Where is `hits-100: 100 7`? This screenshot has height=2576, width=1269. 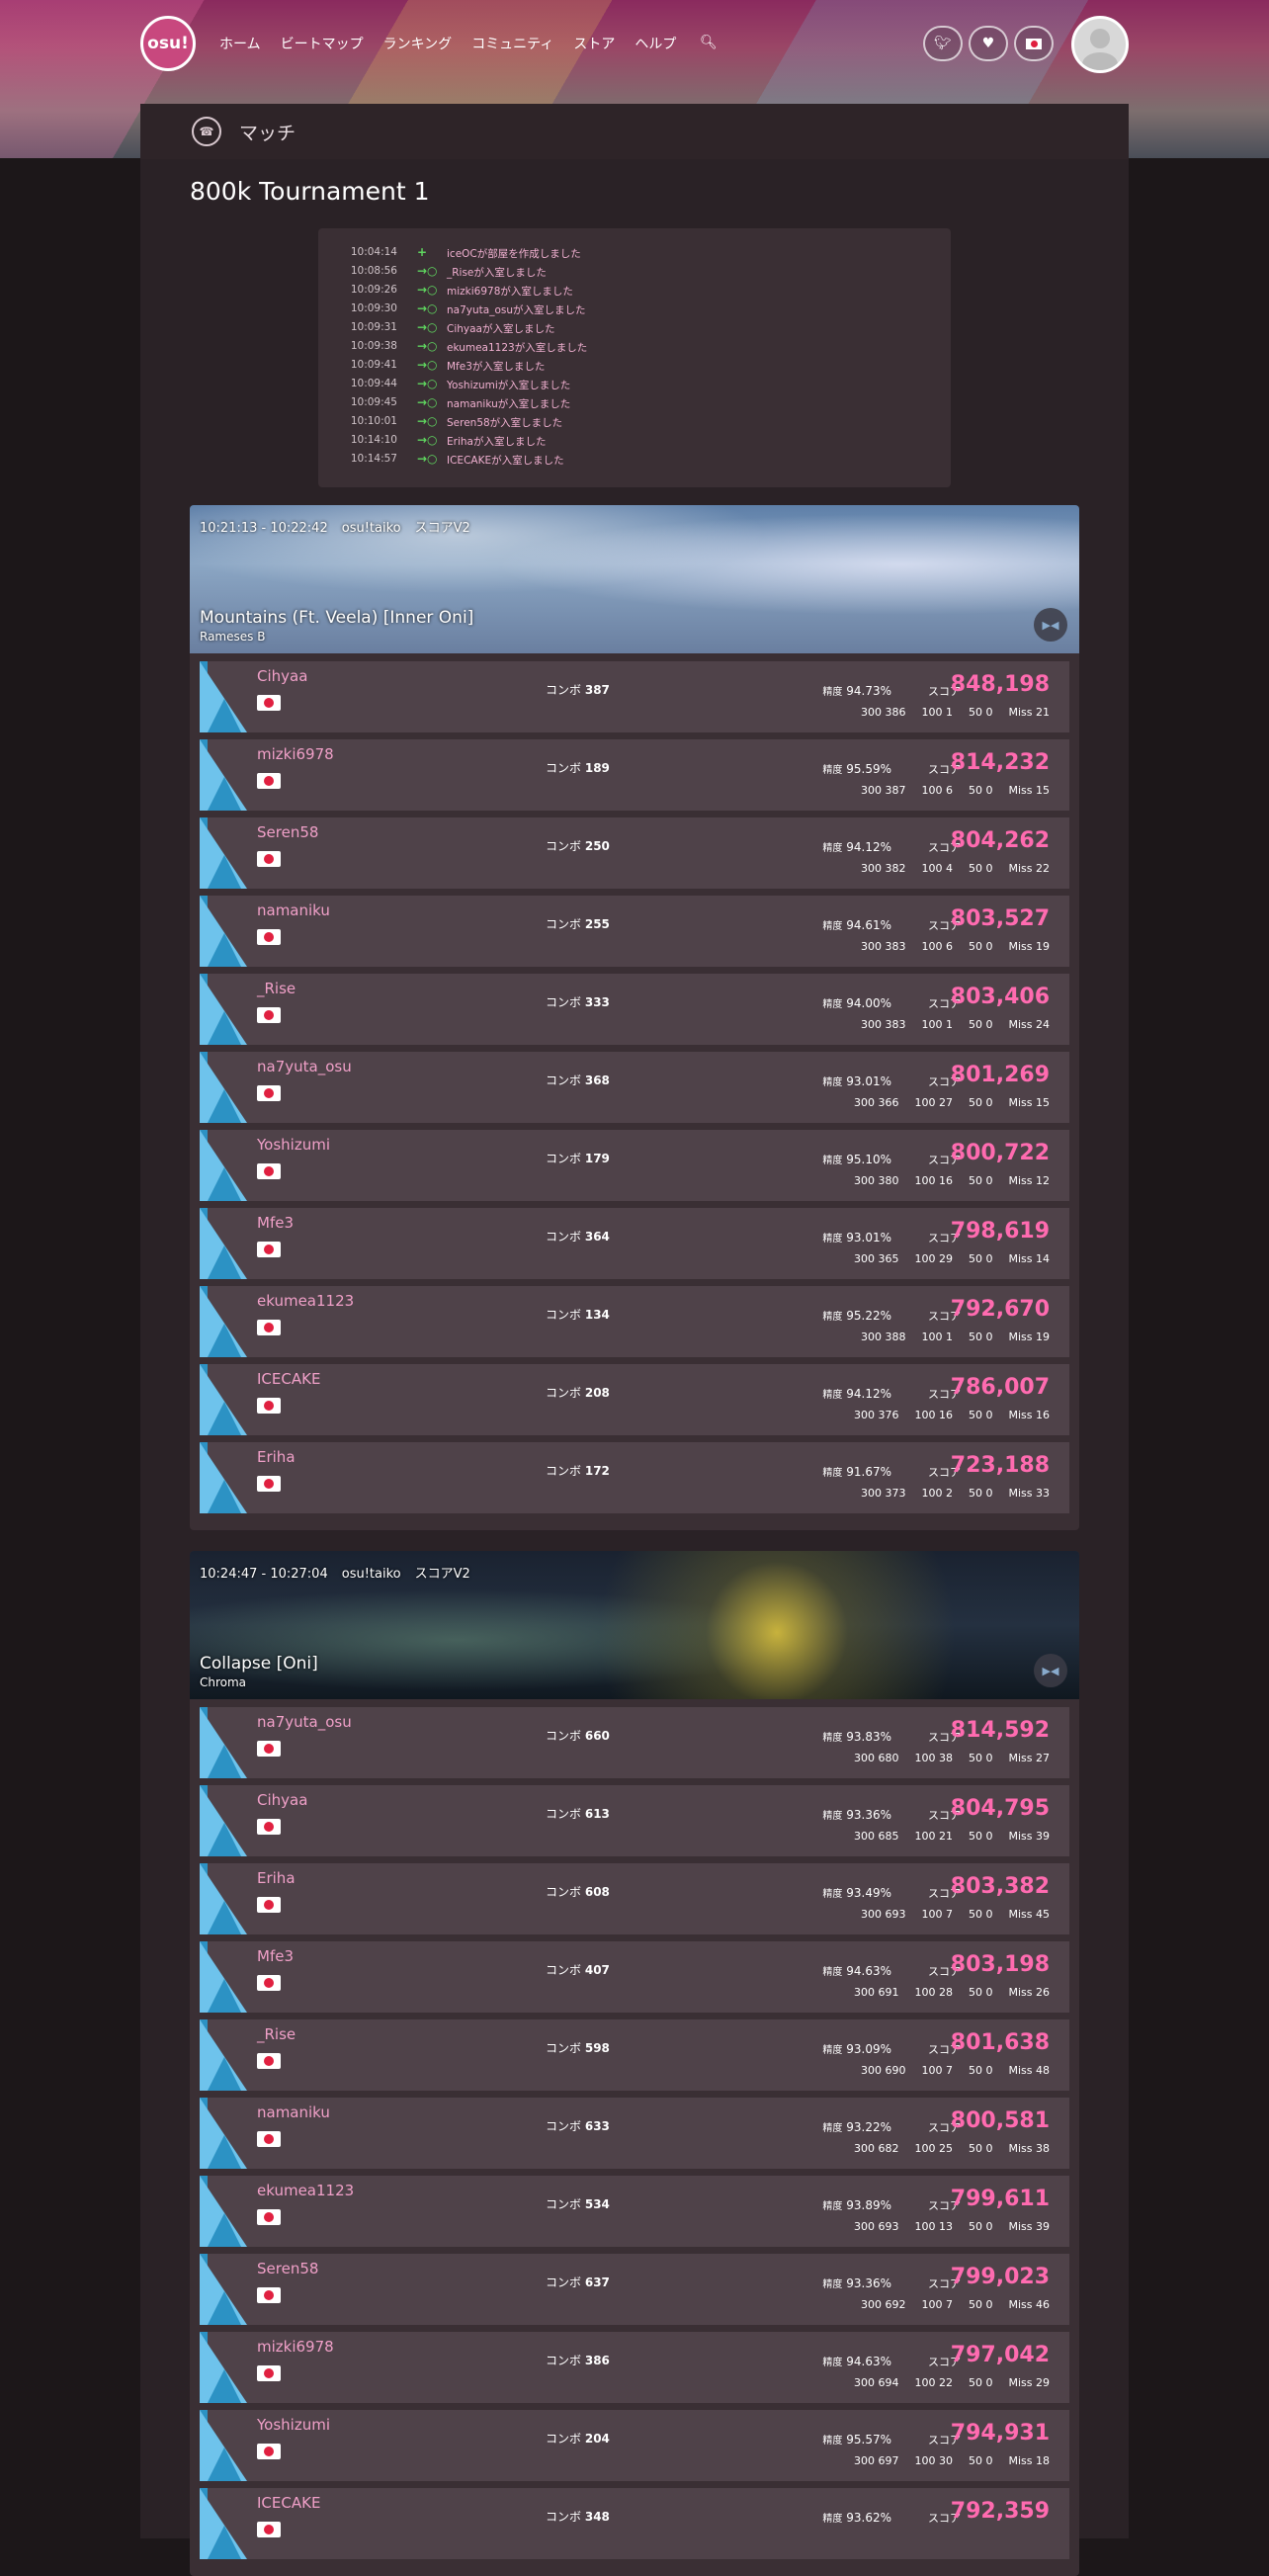 hits-100: 100 7 is located at coordinates (937, 2304).